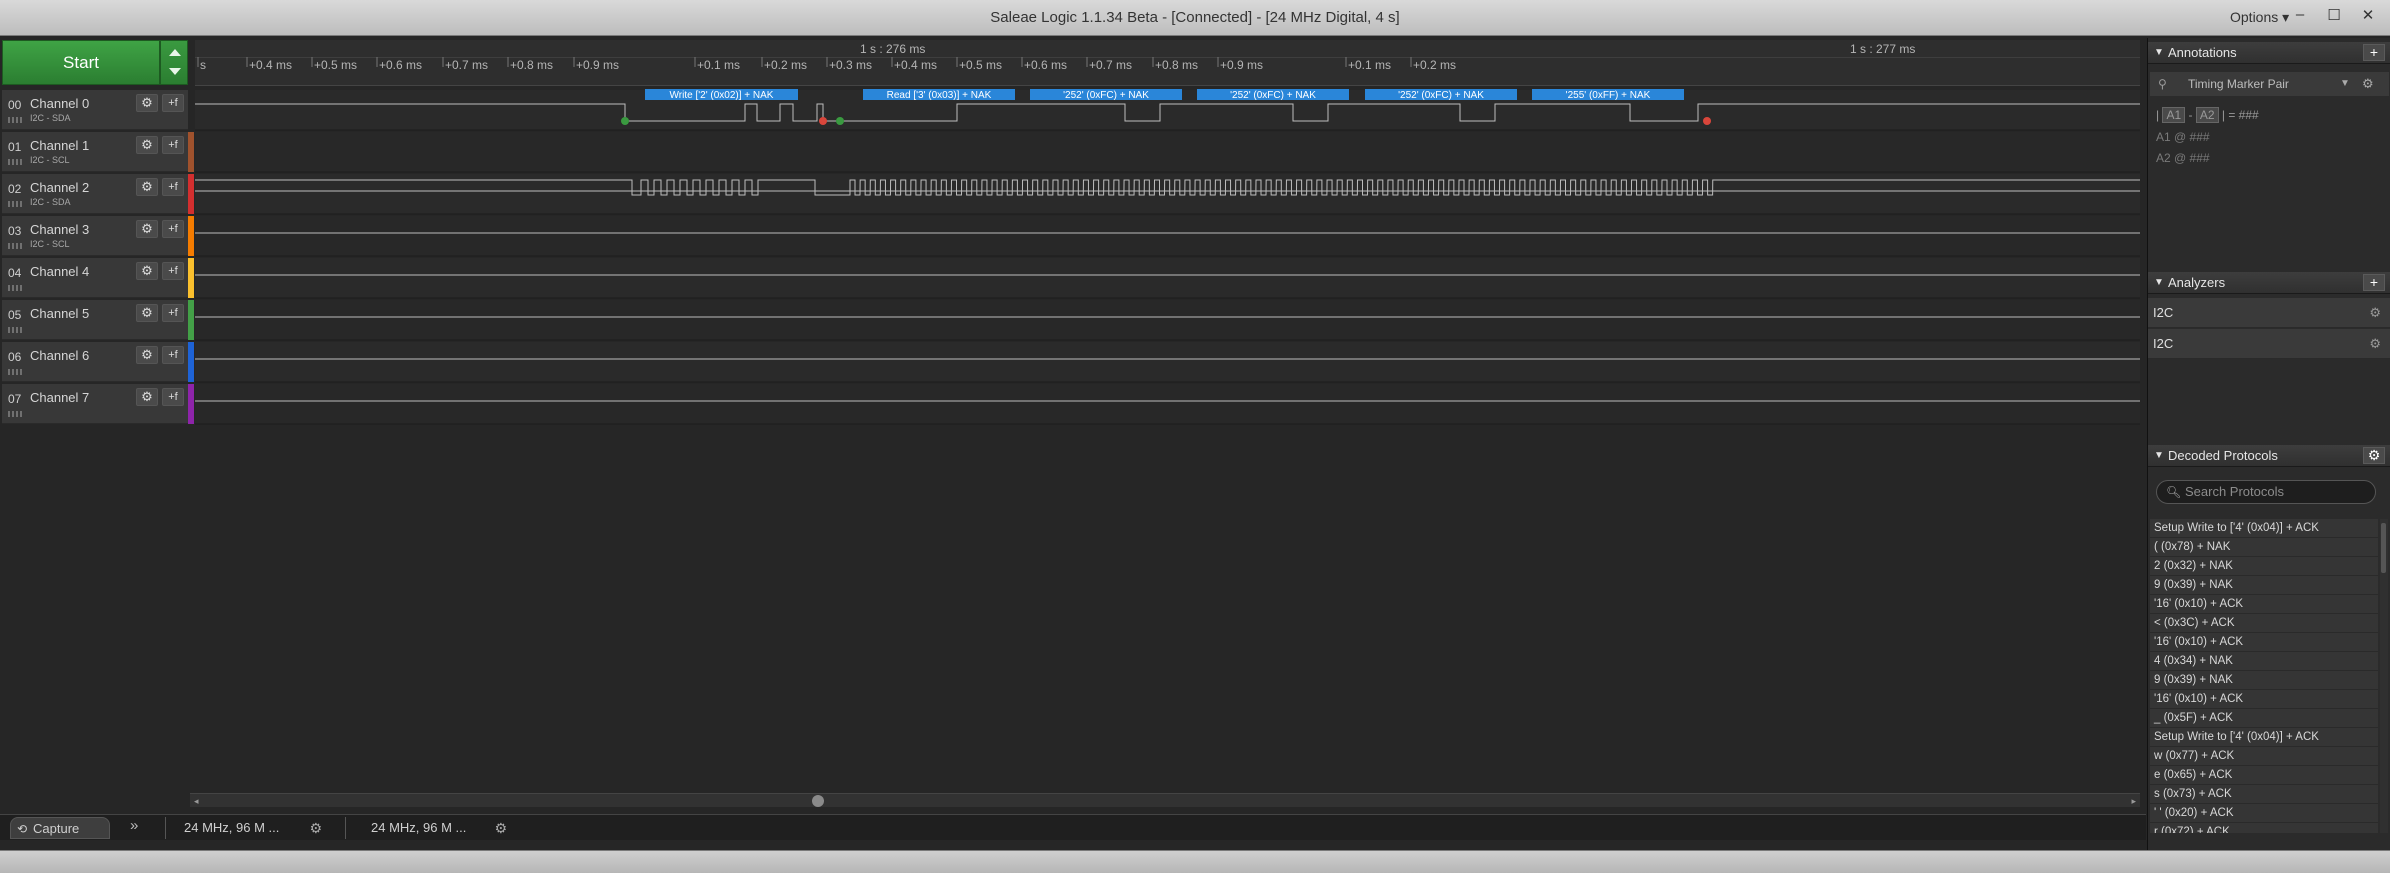 Image resolution: width=2390 pixels, height=873 pixels. I want to click on channel-color-bar, so click(191, 404).